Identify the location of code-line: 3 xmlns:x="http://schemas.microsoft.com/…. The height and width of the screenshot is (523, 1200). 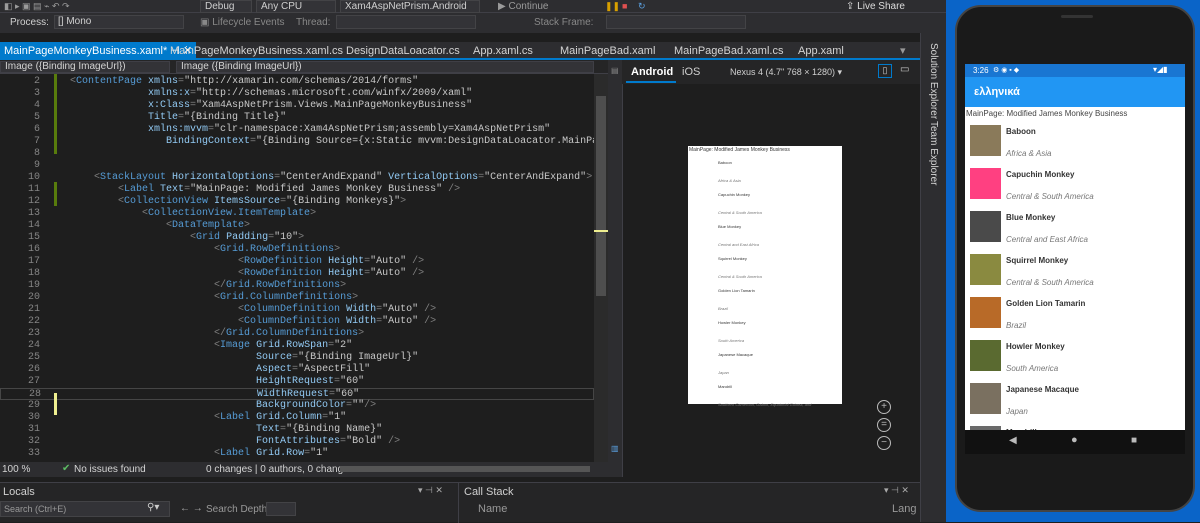
(297, 94).